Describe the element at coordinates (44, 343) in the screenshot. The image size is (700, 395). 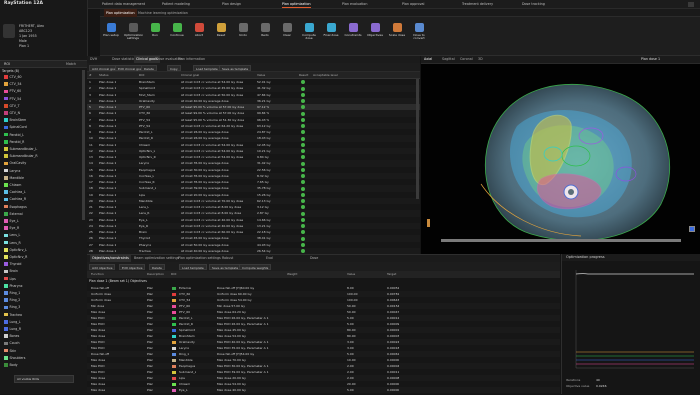
I see `roi-item: Couch` at that location.